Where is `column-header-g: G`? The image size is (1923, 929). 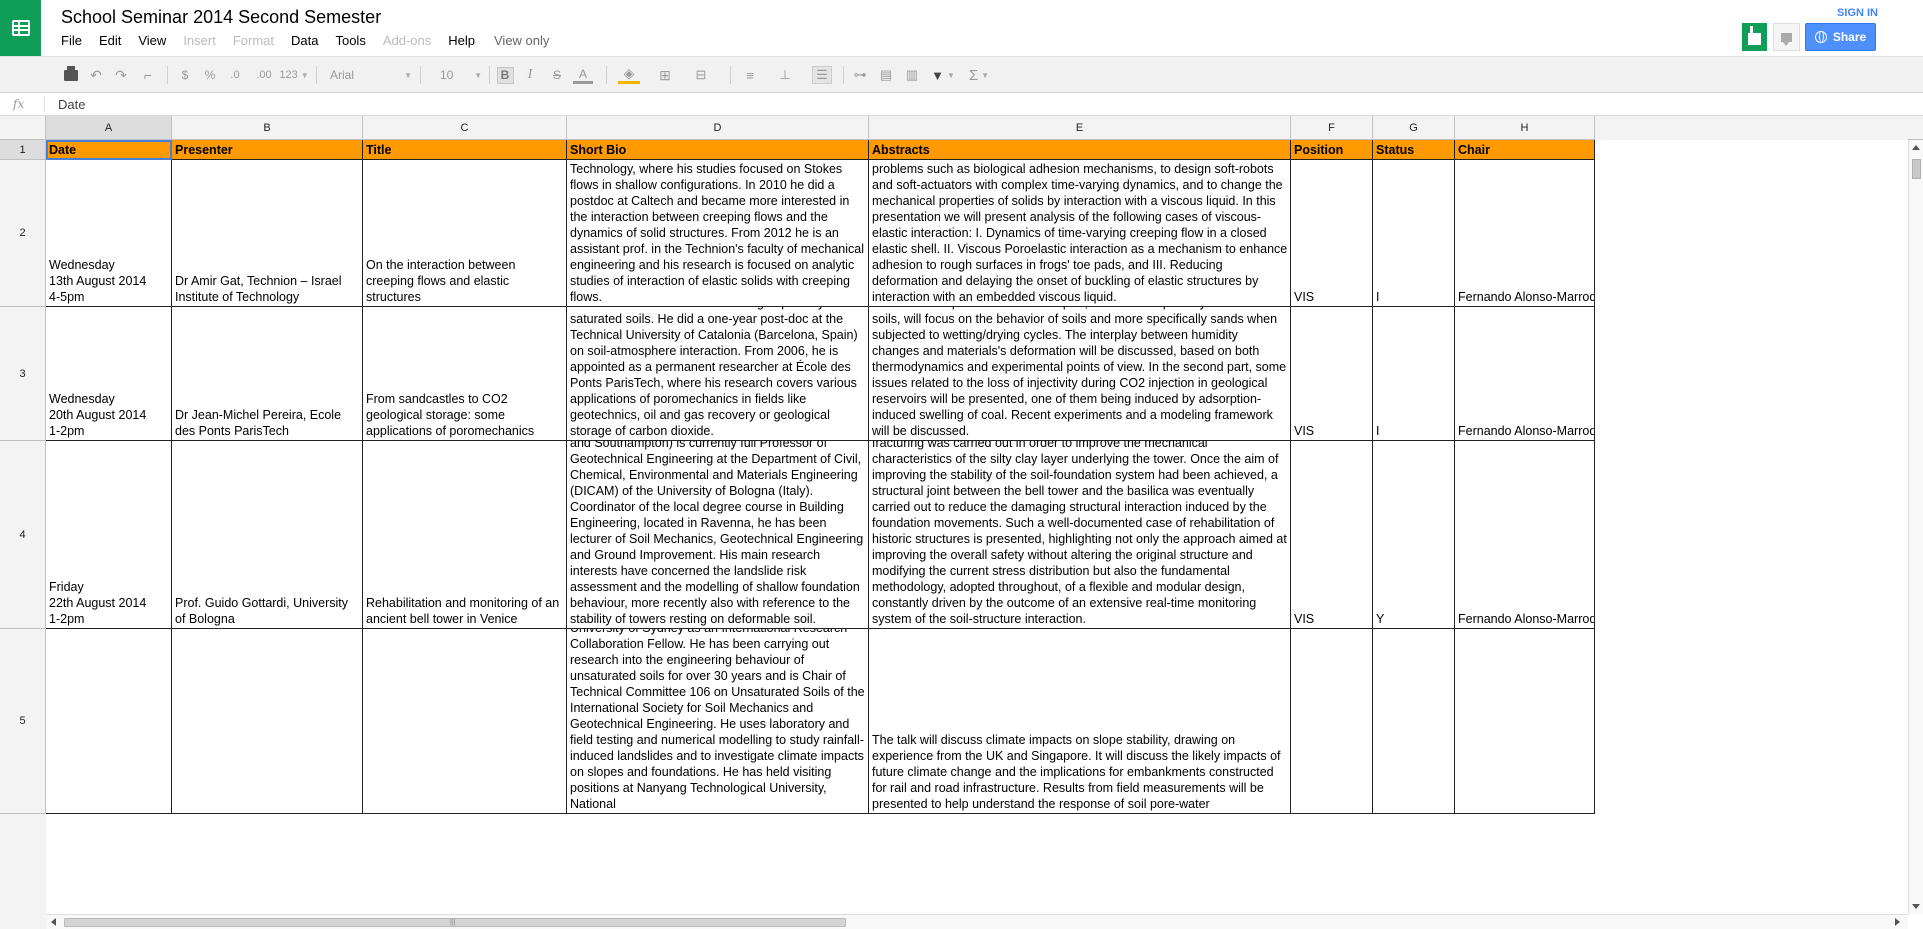 column-header-g: G is located at coordinates (1414, 128).